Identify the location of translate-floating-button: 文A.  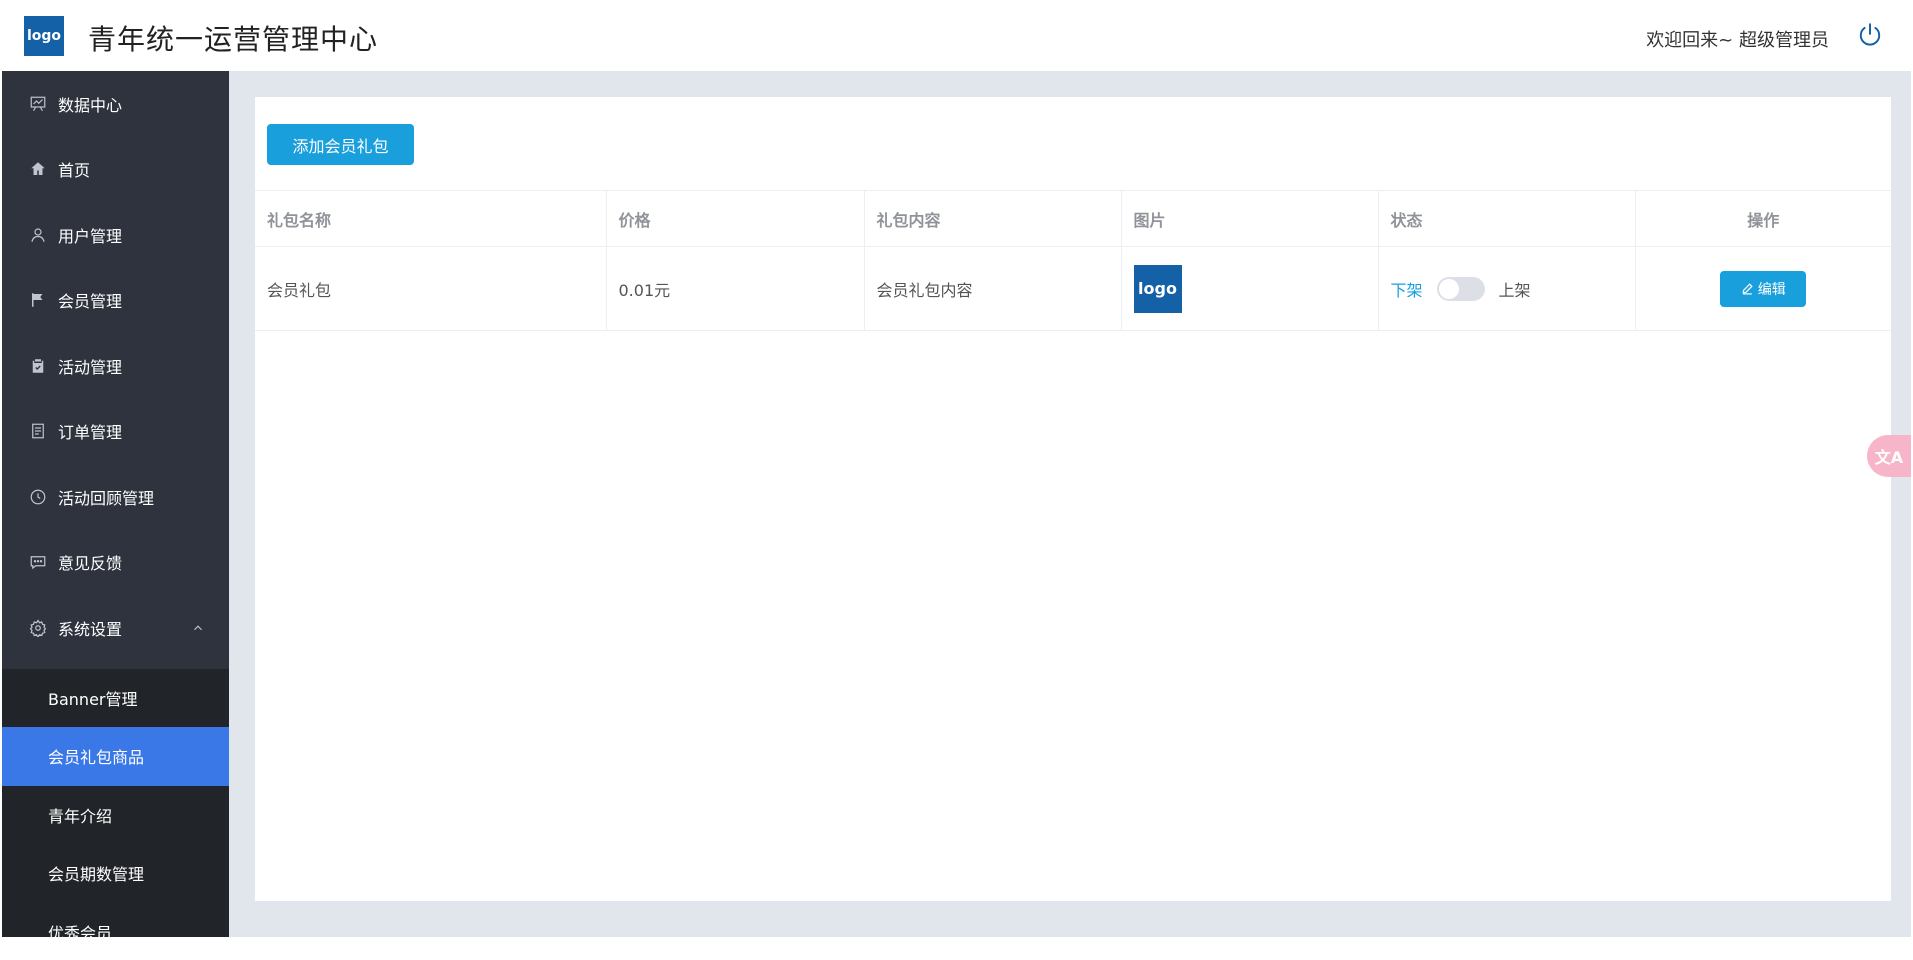
(1889, 456).